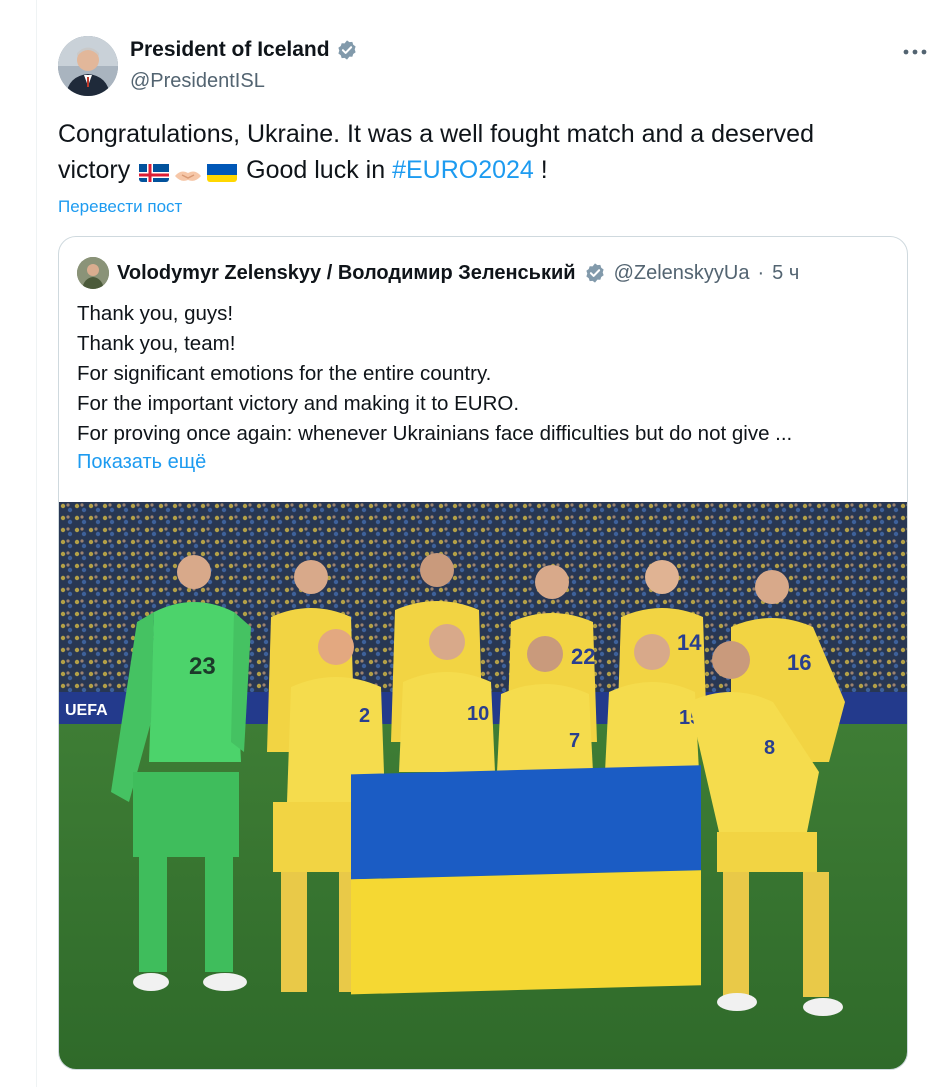 The image size is (950, 1087). I want to click on author-handle: @PresidentISL, so click(197, 81).